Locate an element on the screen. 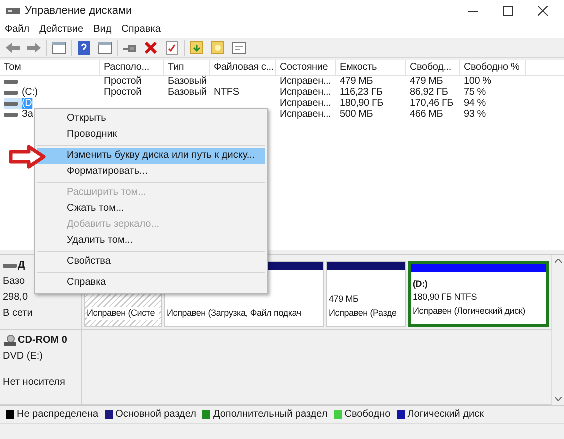 This screenshot has height=439, width=564. checked-document-icon is located at coordinates (172, 47).